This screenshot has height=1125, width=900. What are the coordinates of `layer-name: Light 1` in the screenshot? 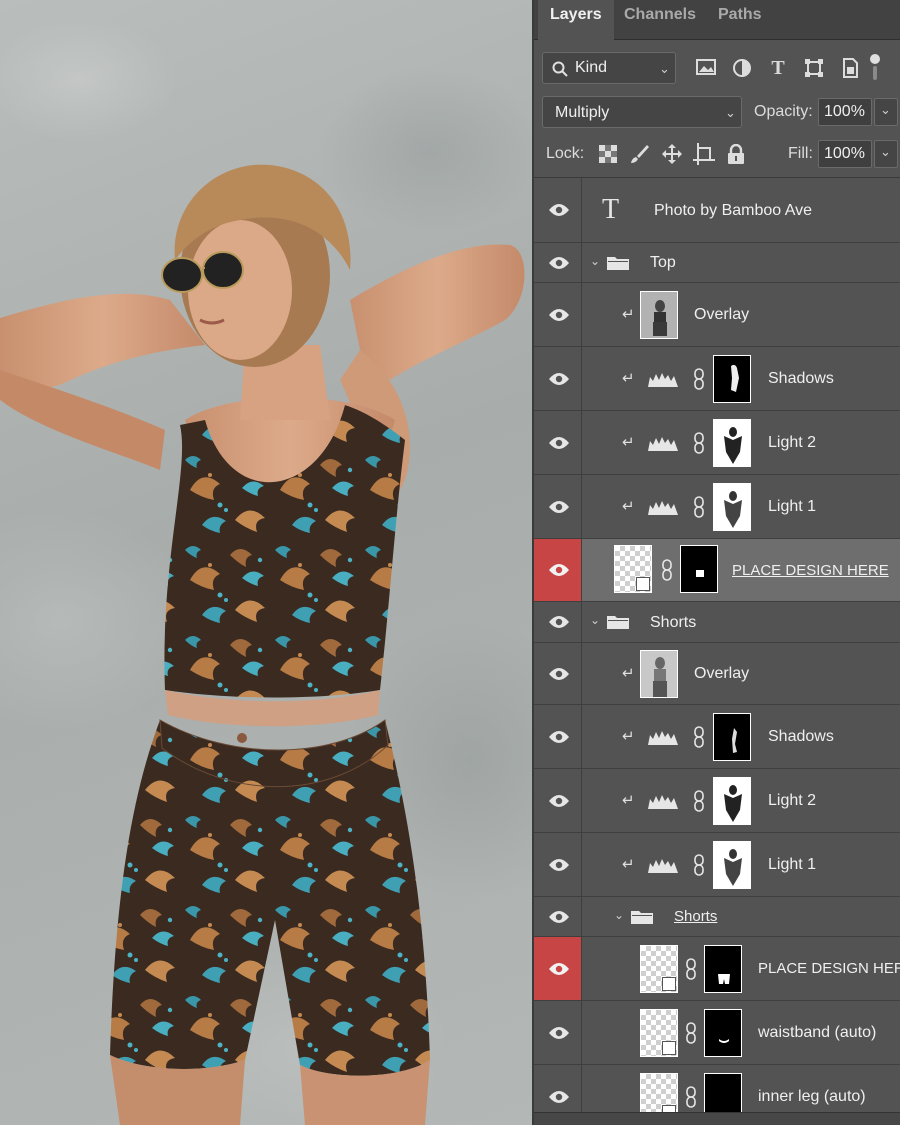 It's located at (792, 864).